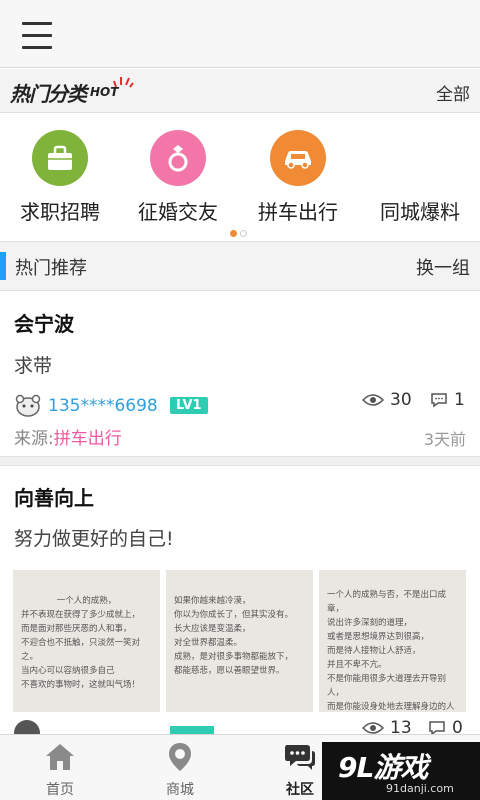  I want to click on home-icon, so click(60, 757).